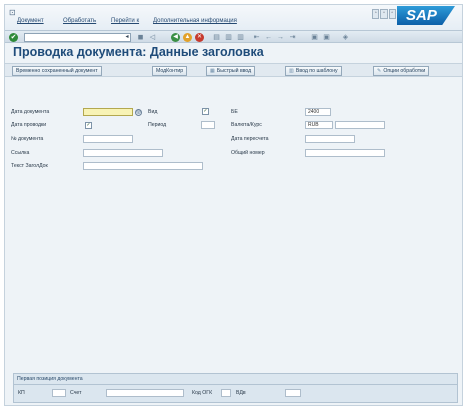 The width and height of the screenshot is (467, 410). What do you see at coordinates (127, 37) in the screenshot?
I see `command-history-icon: ◂` at bounding box center [127, 37].